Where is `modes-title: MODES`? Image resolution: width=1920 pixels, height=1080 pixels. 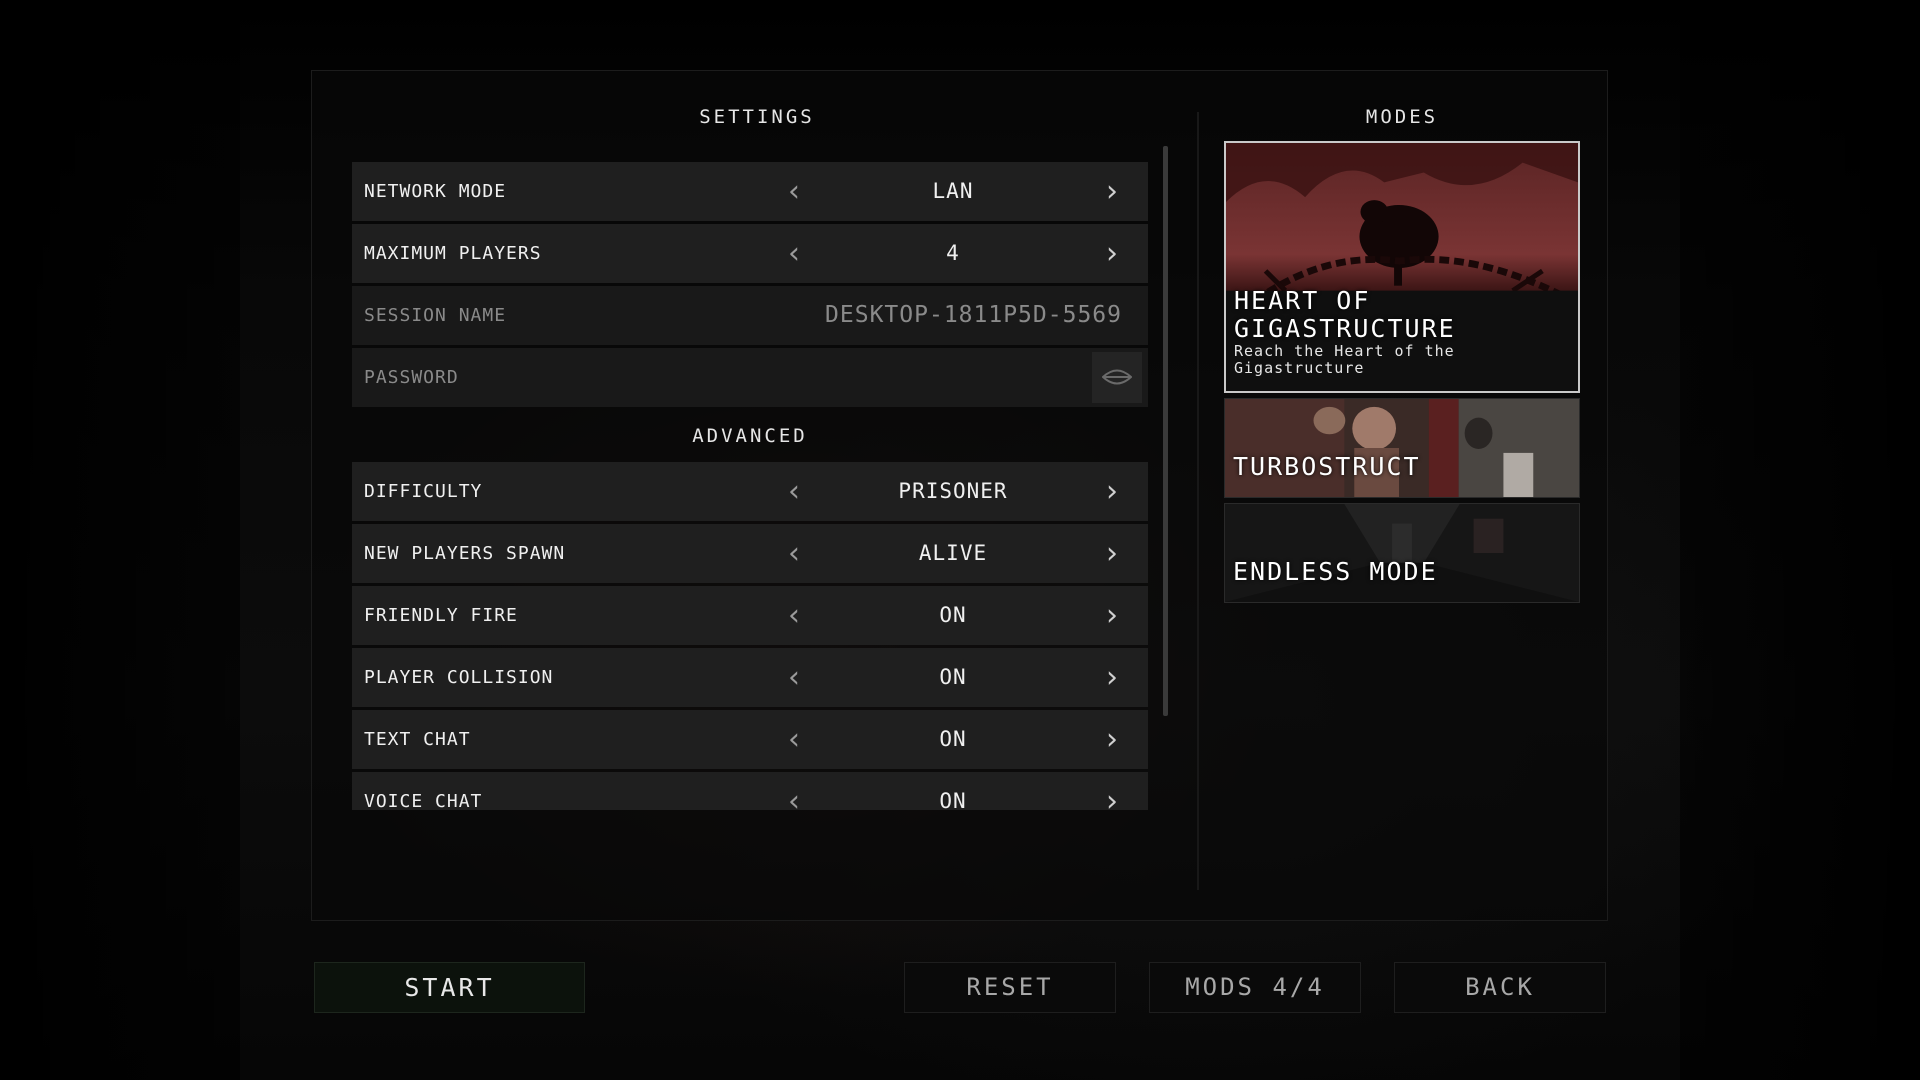 modes-title: MODES is located at coordinates (1402, 117).